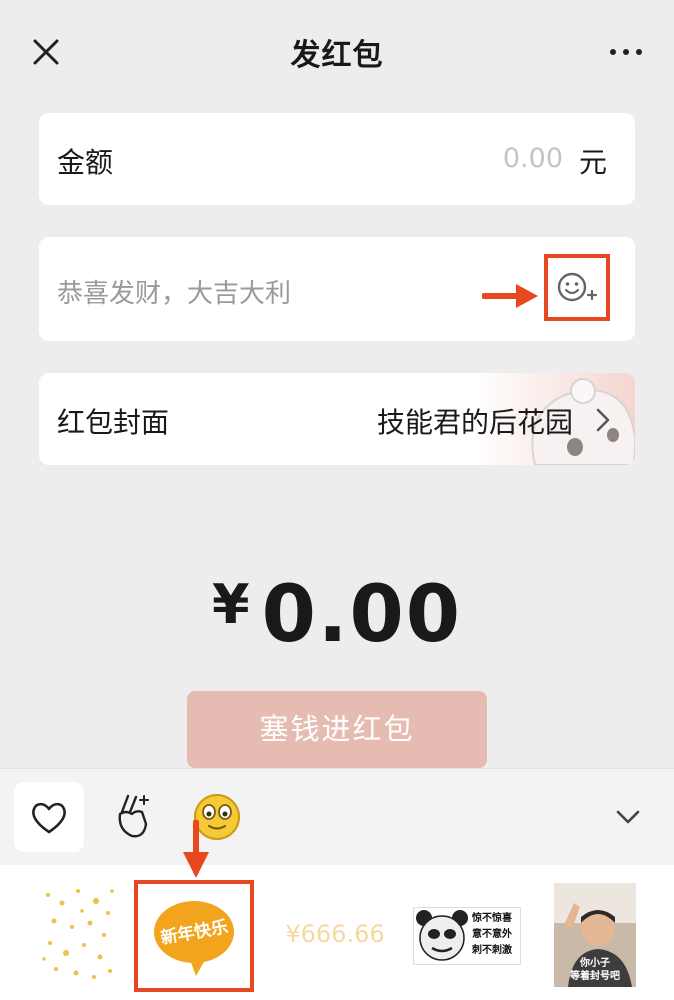 The image size is (674, 1000). What do you see at coordinates (474, 422) in the screenshot?
I see `cover-name: 技能君的后花园` at bounding box center [474, 422].